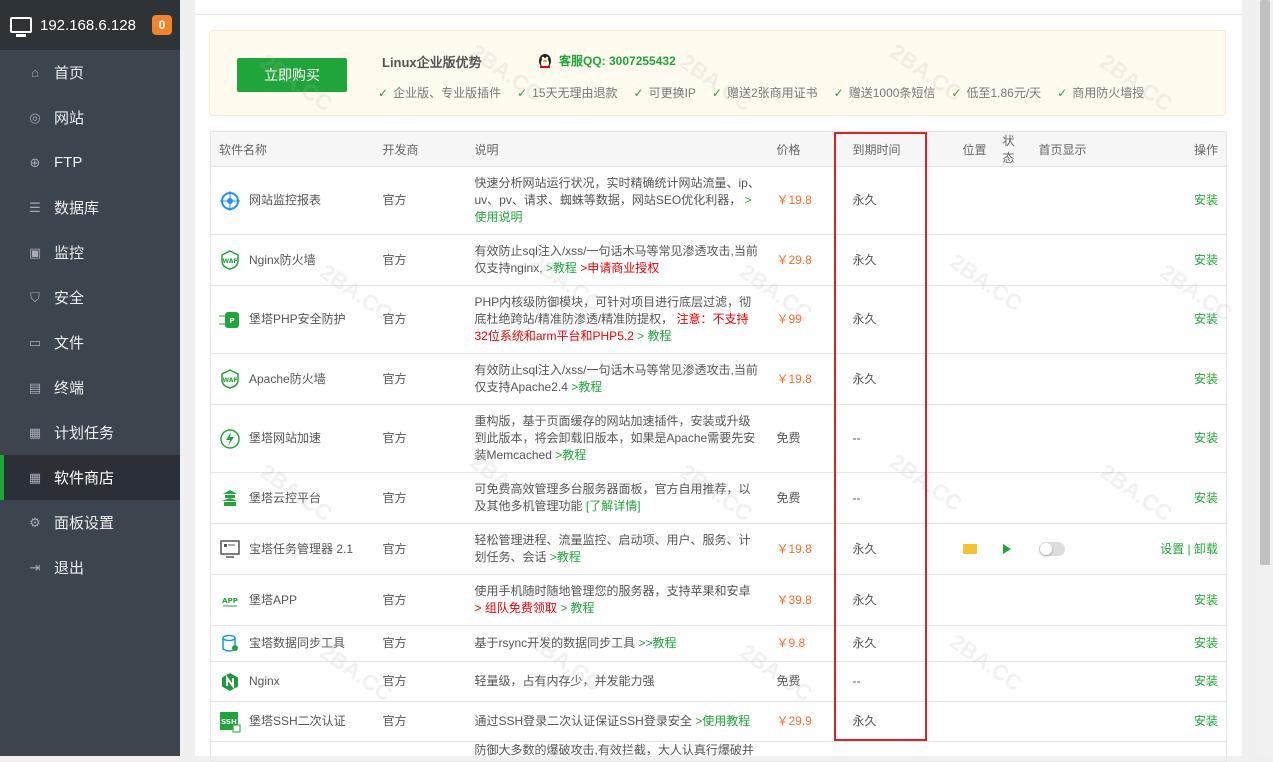 The image size is (1273, 762). Describe the element at coordinates (799, 438) in the screenshot. I see `price: 免费` at that location.